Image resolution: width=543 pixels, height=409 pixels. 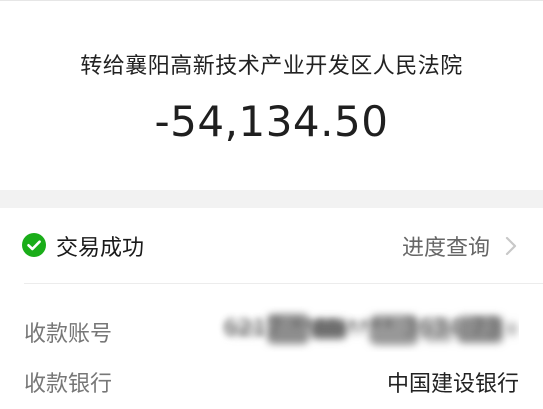 What do you see at coordinates (362, 328) in the screenshot?
I see `account-value: 6217 **** **** 3634 73` at bounding box center [362, 328].